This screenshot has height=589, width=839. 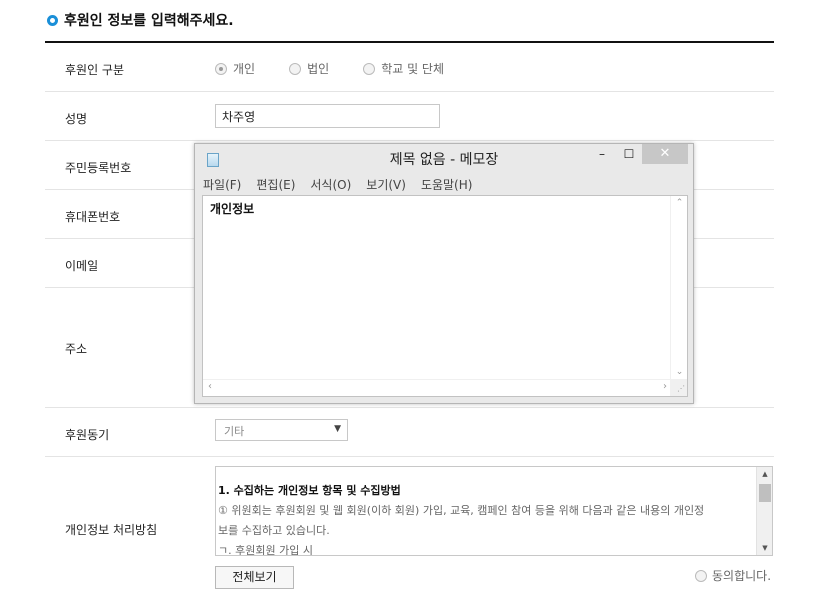 What do you see at coordinates (76, 349) in the screenshot?
I see `address-label: 주소` at bounding box center [76, 349].